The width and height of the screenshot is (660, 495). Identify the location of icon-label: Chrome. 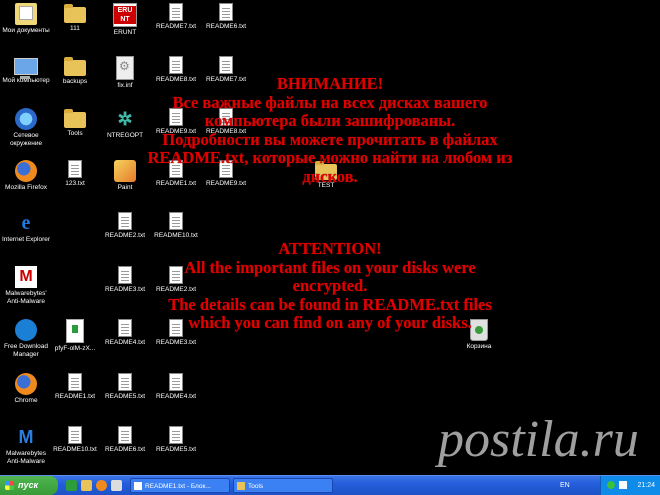
(26, 400).